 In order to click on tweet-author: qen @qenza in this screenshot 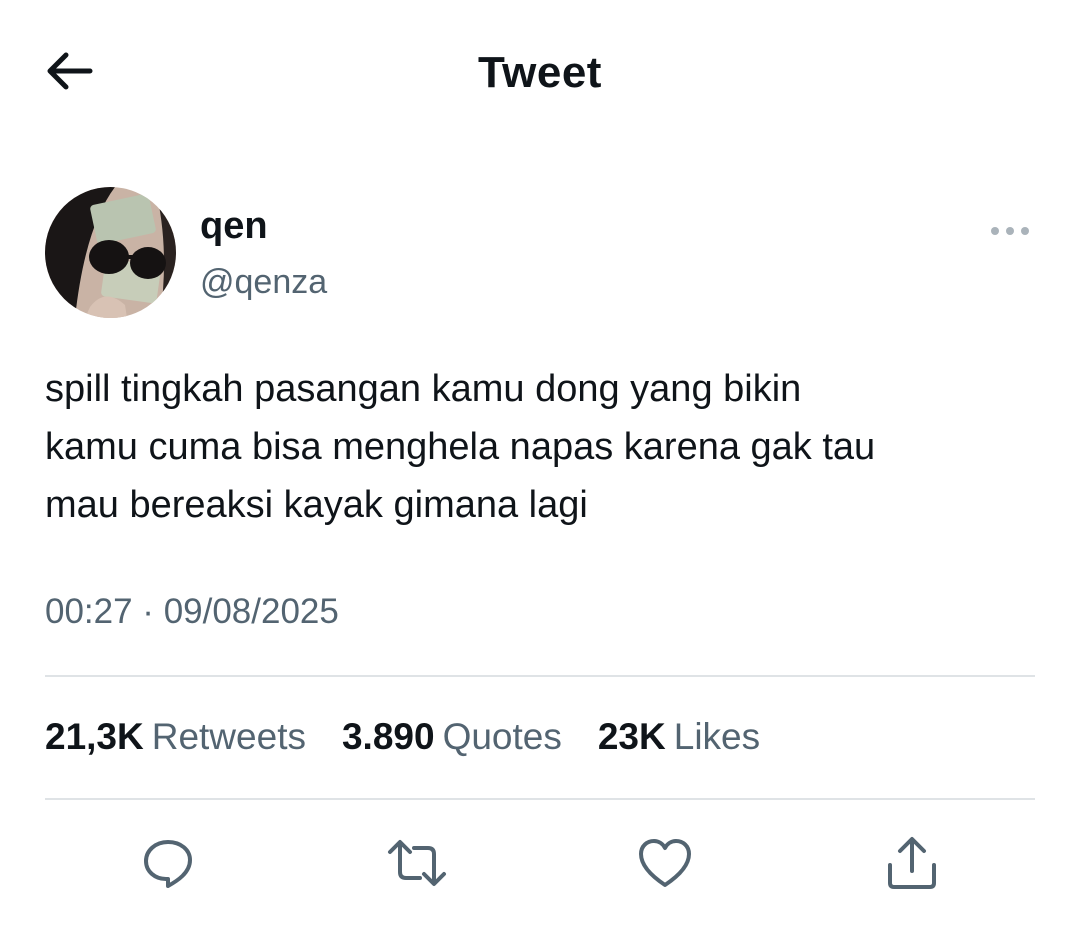, I will do `click(540, 253)`.